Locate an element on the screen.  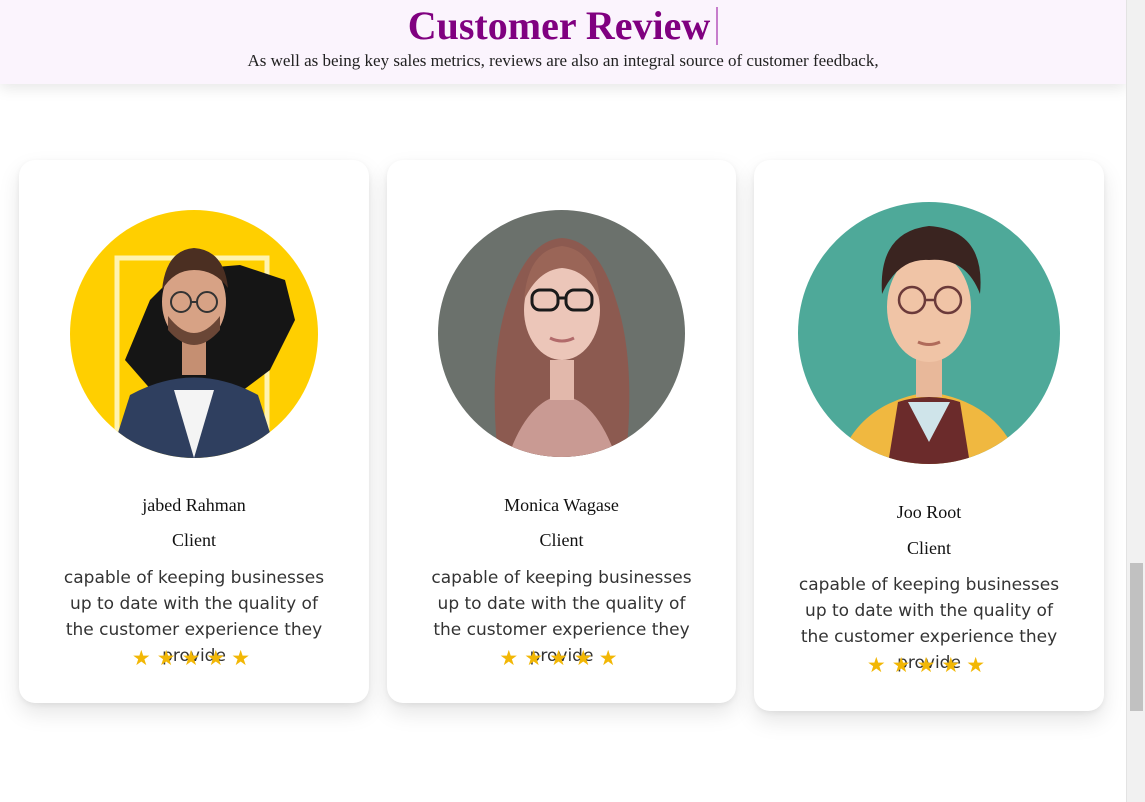
vertical-scrollbar is located at coordinates (1135, 401).